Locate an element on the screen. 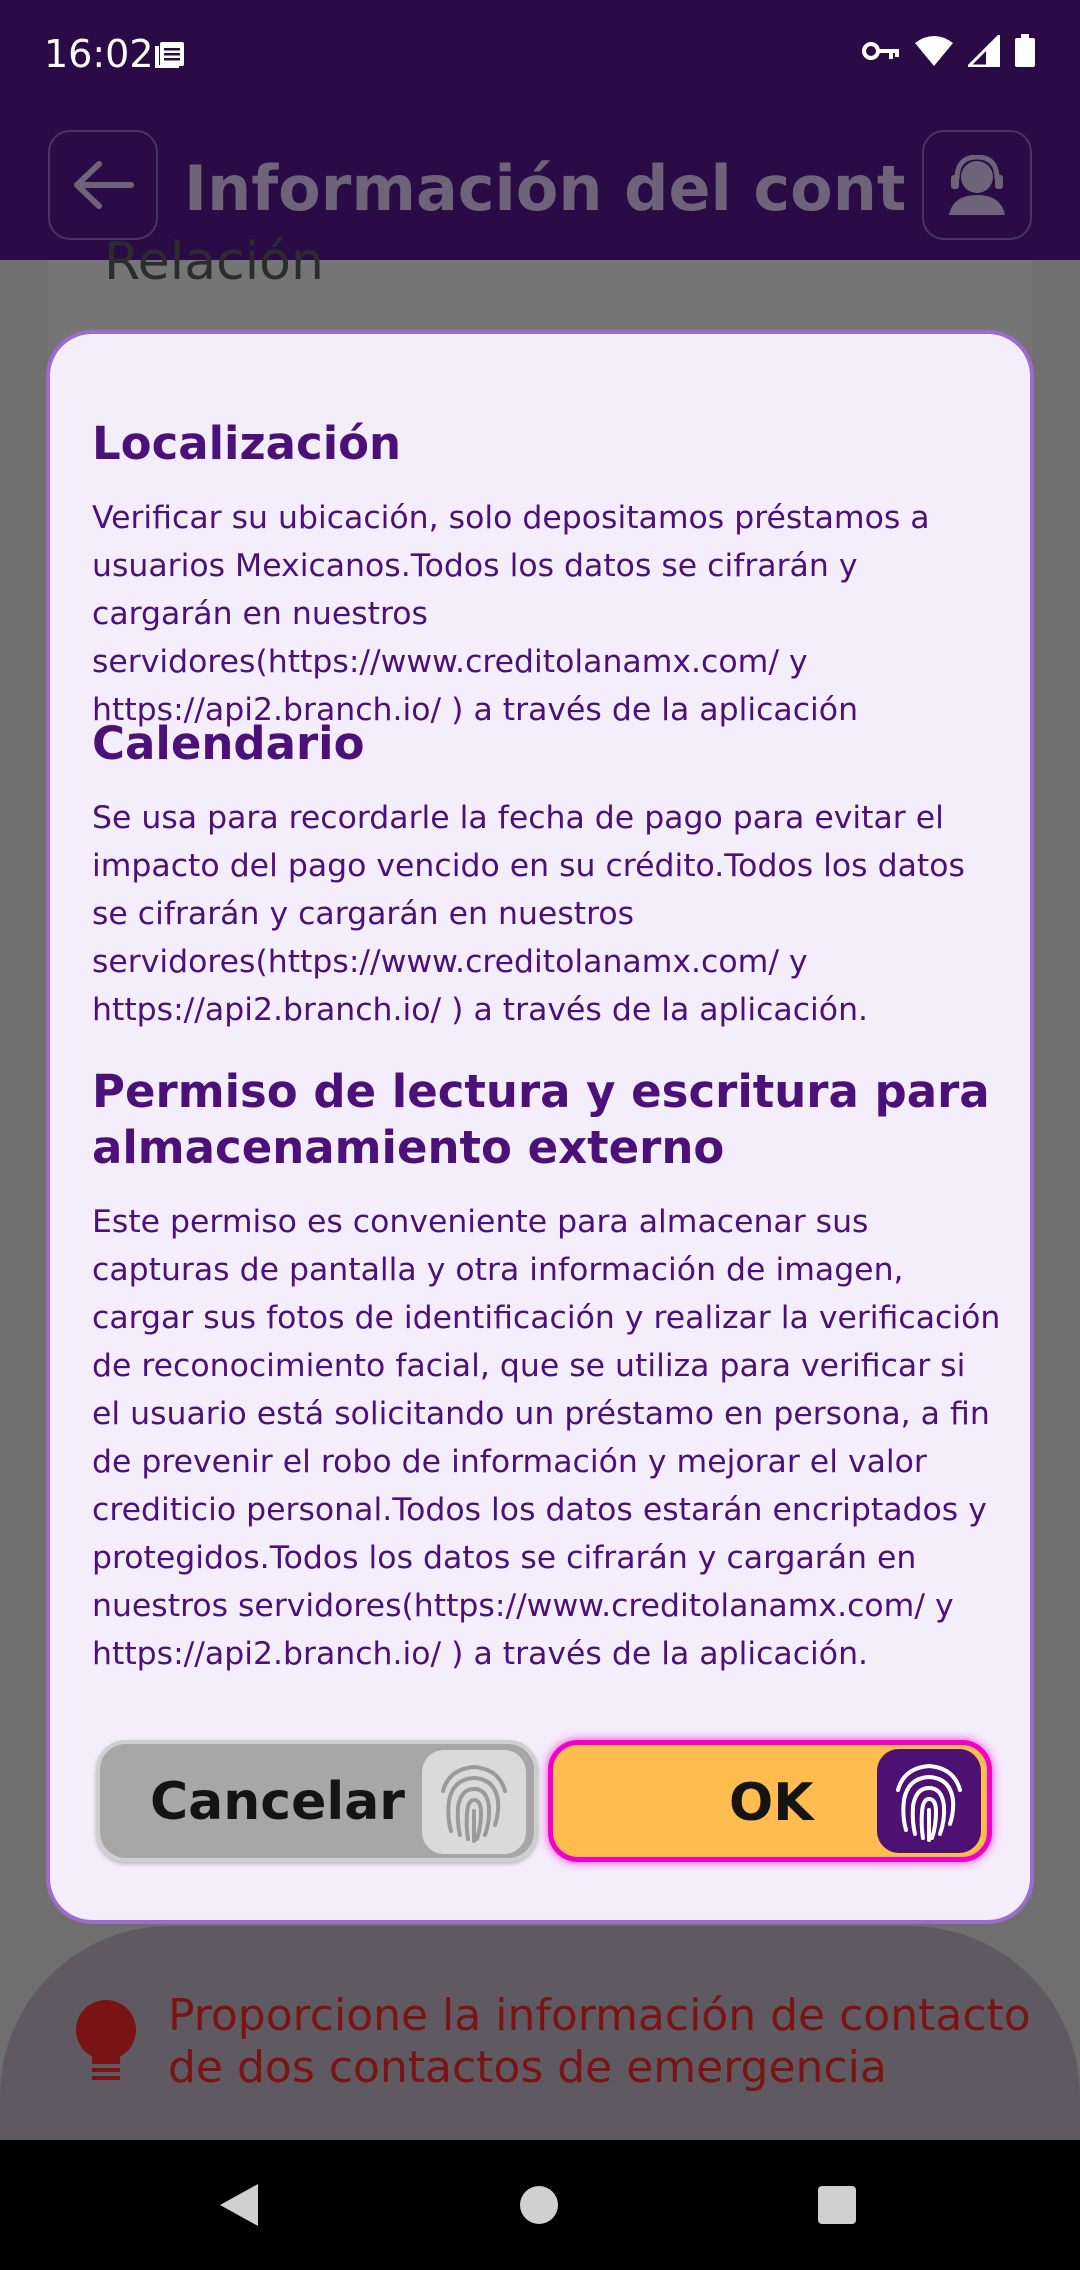 The height and width of the screenshot is (2270, 1080). signal-icon is located at coordinates (984, 51).